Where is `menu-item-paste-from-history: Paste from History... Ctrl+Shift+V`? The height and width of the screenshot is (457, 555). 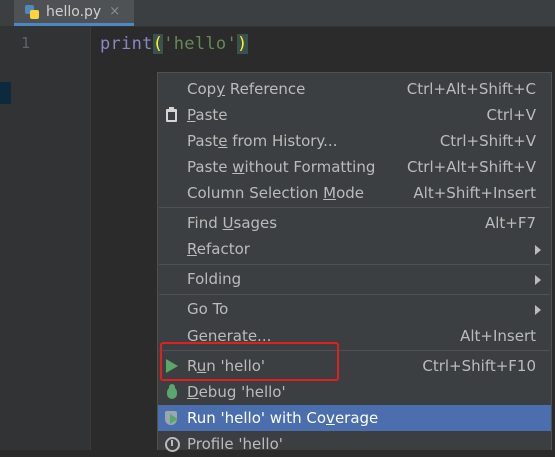
menu-item-paste-from-history: Paste from History... Ctrl+Shift+V is located at coordinates (354, 141).